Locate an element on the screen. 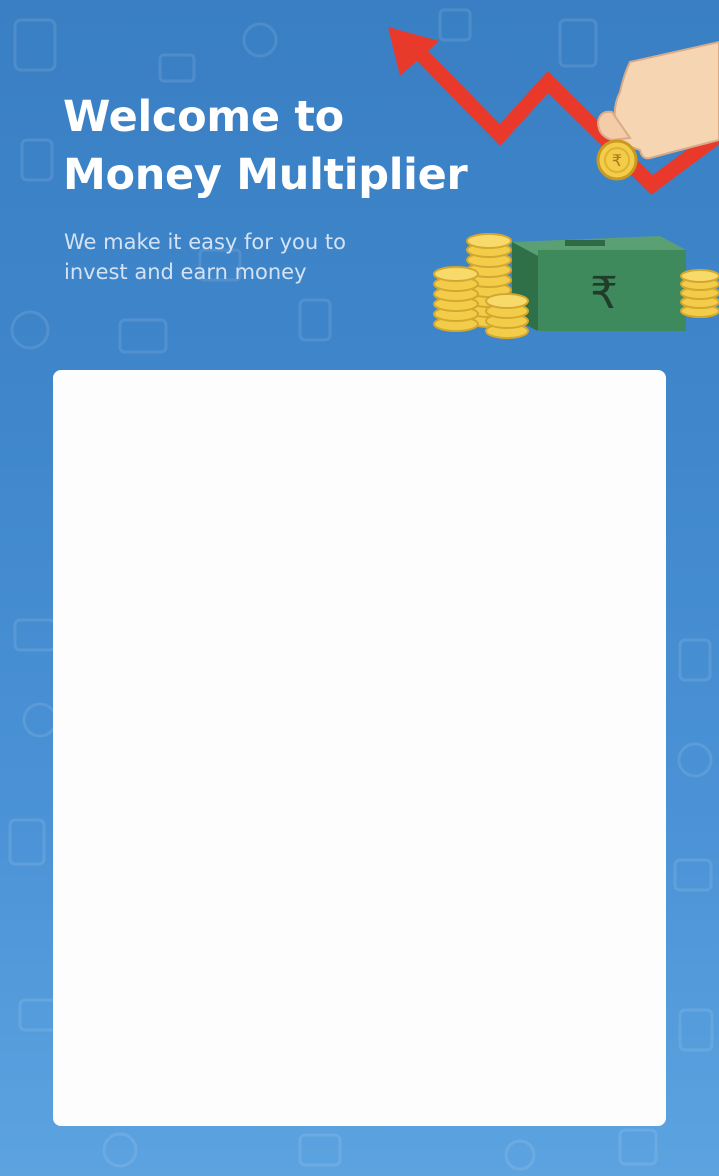 The height and width of the screenshot is (1176, 719). rupee-coin-icon: ₹ is located at coordinates (617, 160).